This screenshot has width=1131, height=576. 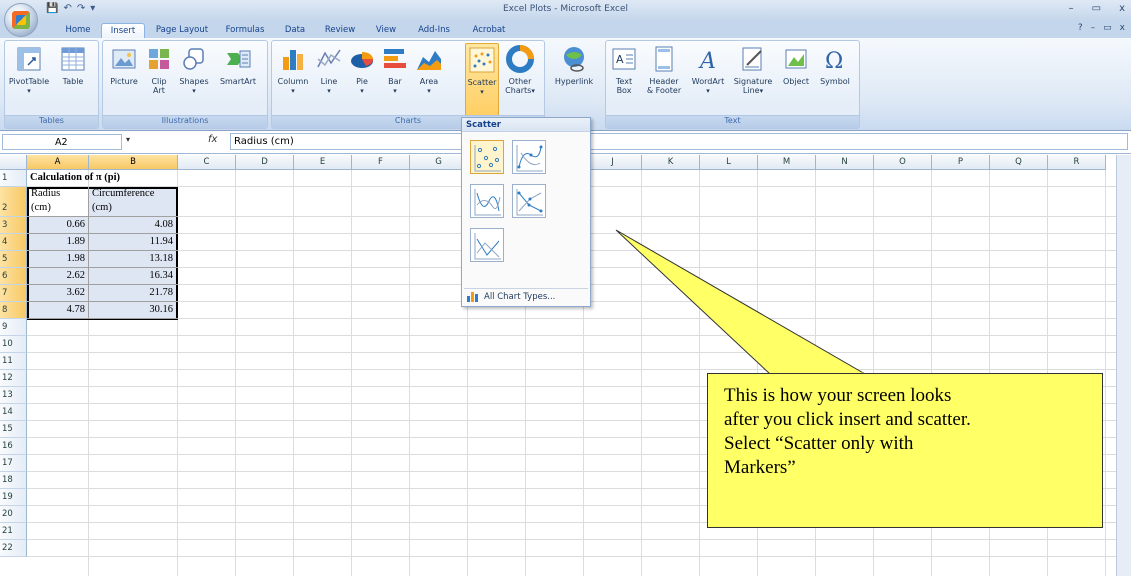 What do you see at coordinates (132, 277) in the screenshot?
I see `cell-circumference-value: 16.34` at bounding box center [132, 277].